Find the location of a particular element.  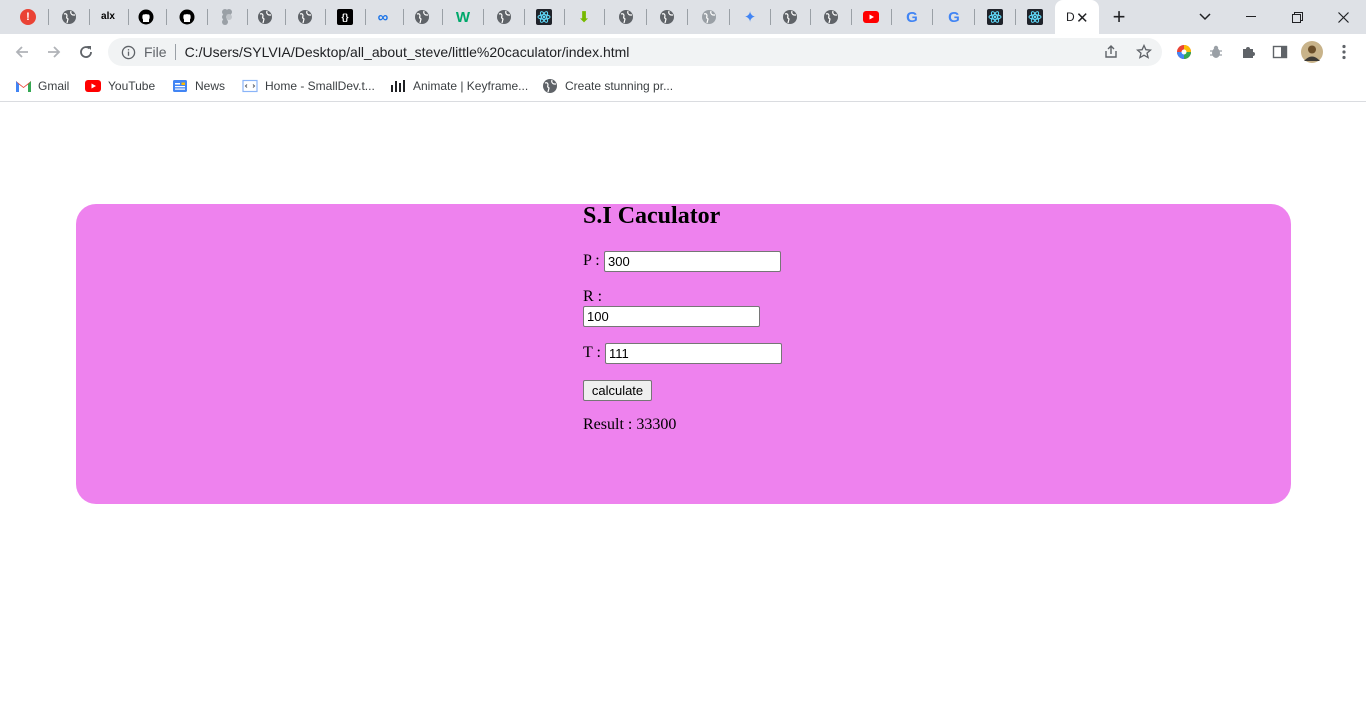

forward-button is located at coordinates (54, 52).